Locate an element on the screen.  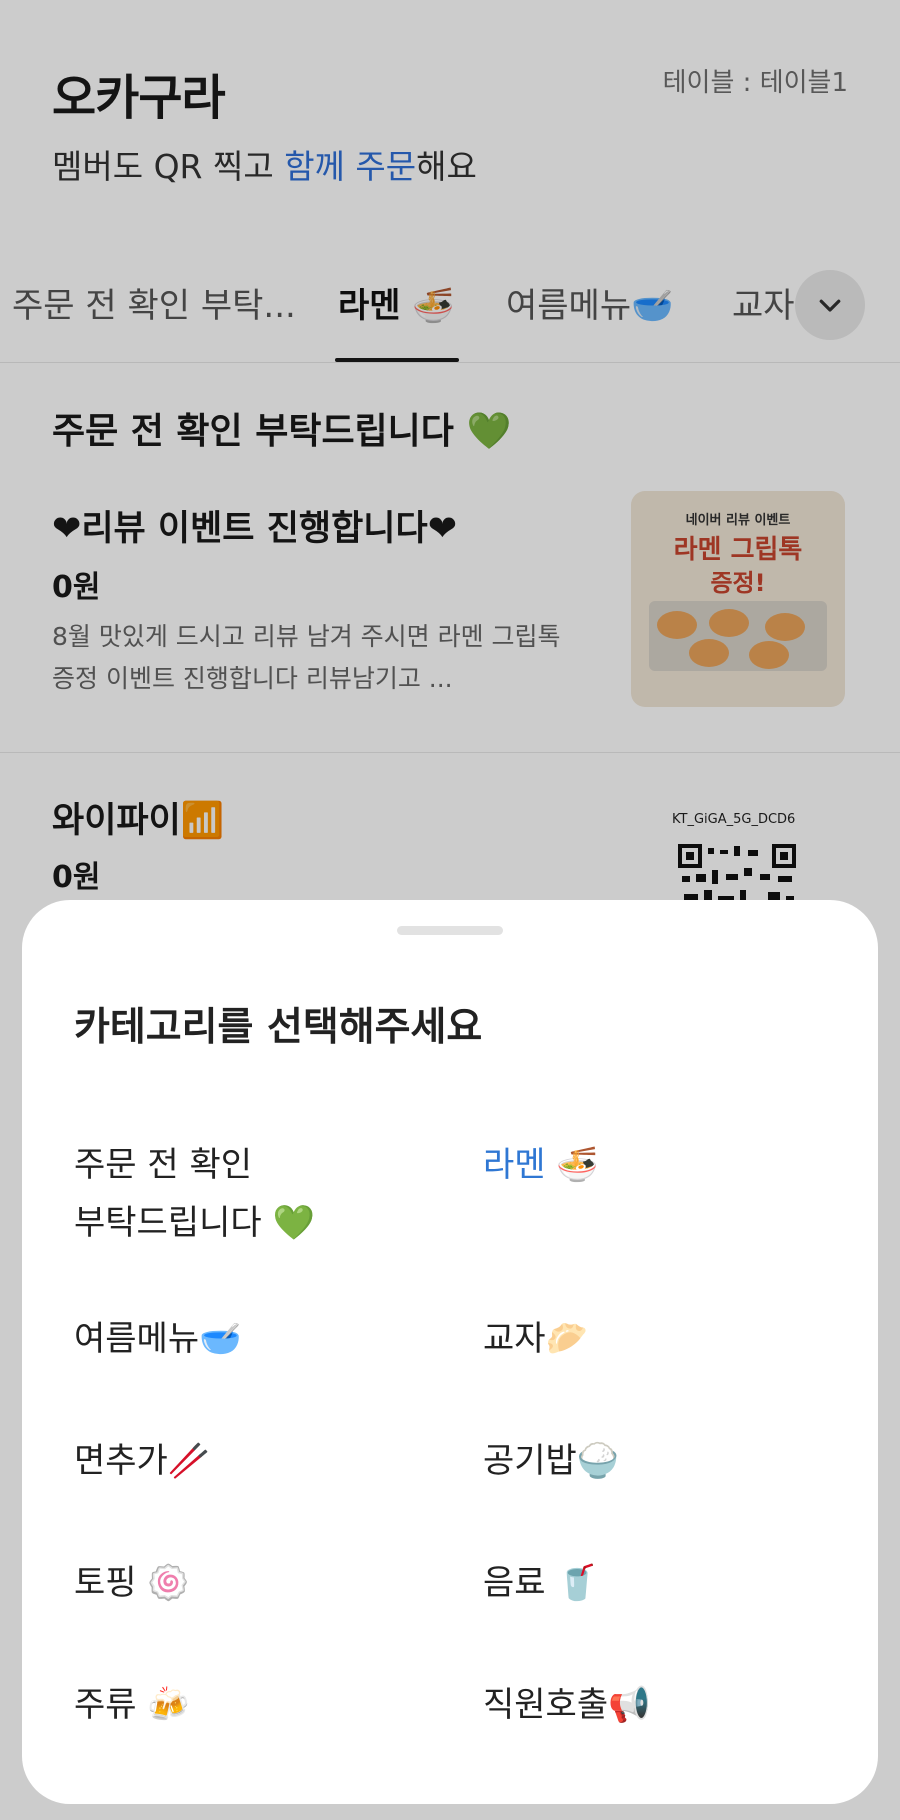
category-summer-menu: 여름메뉴🥣 is located at coordinates (157, 1339).